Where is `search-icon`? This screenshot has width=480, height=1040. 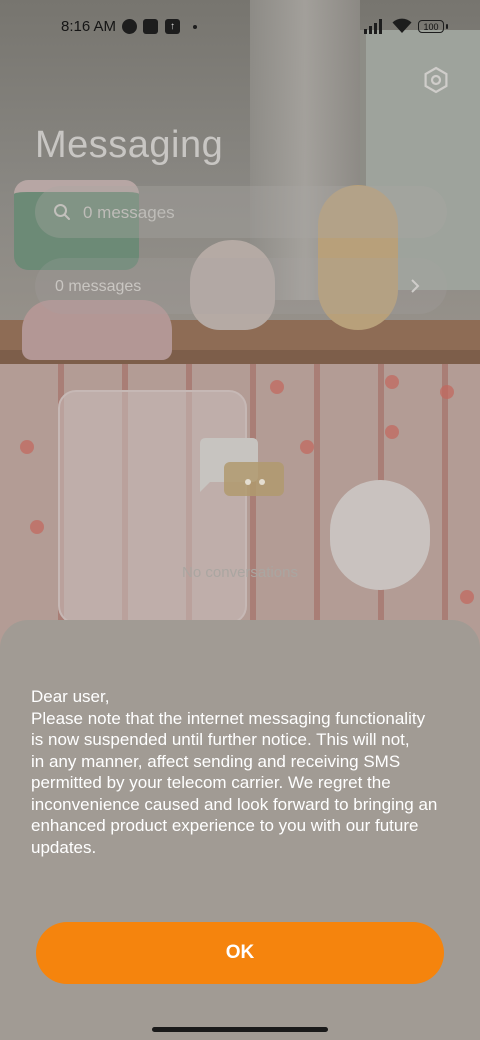
search-icon is located at coordinates (62, 212).